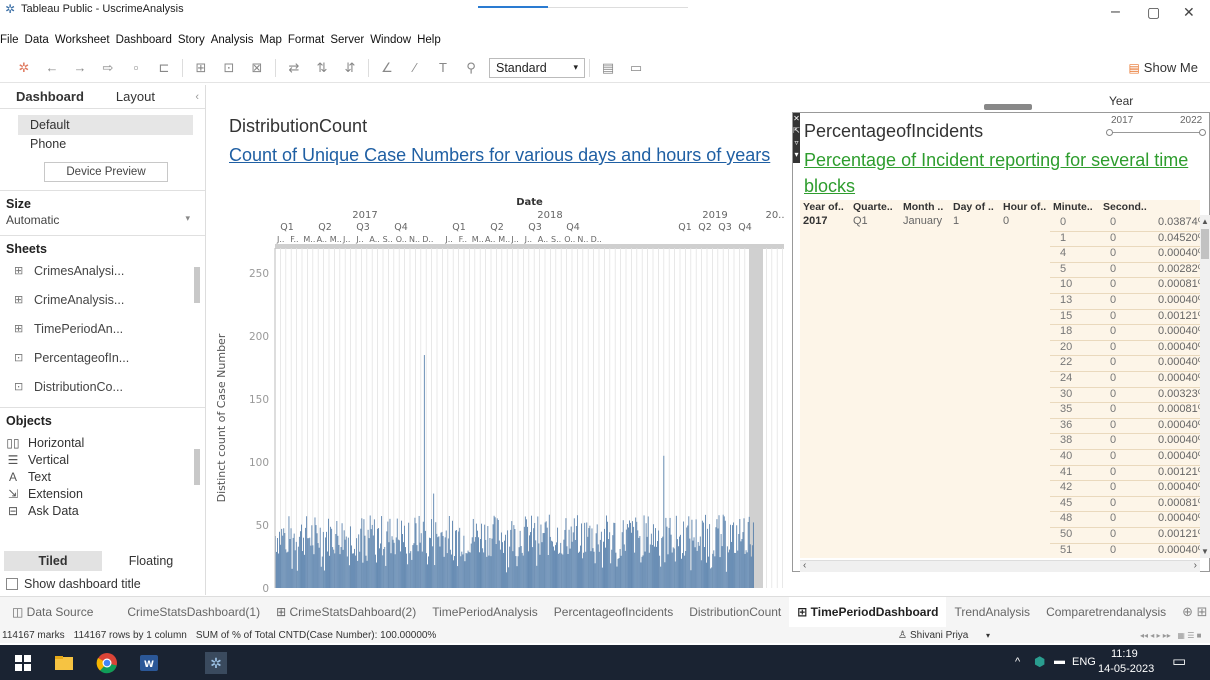 This screenshot has height=680, width=1210. Describe the element at coordinates (1004, 394) in the screenshot. I see `table-row: 30 0 0.00323%` at that location.